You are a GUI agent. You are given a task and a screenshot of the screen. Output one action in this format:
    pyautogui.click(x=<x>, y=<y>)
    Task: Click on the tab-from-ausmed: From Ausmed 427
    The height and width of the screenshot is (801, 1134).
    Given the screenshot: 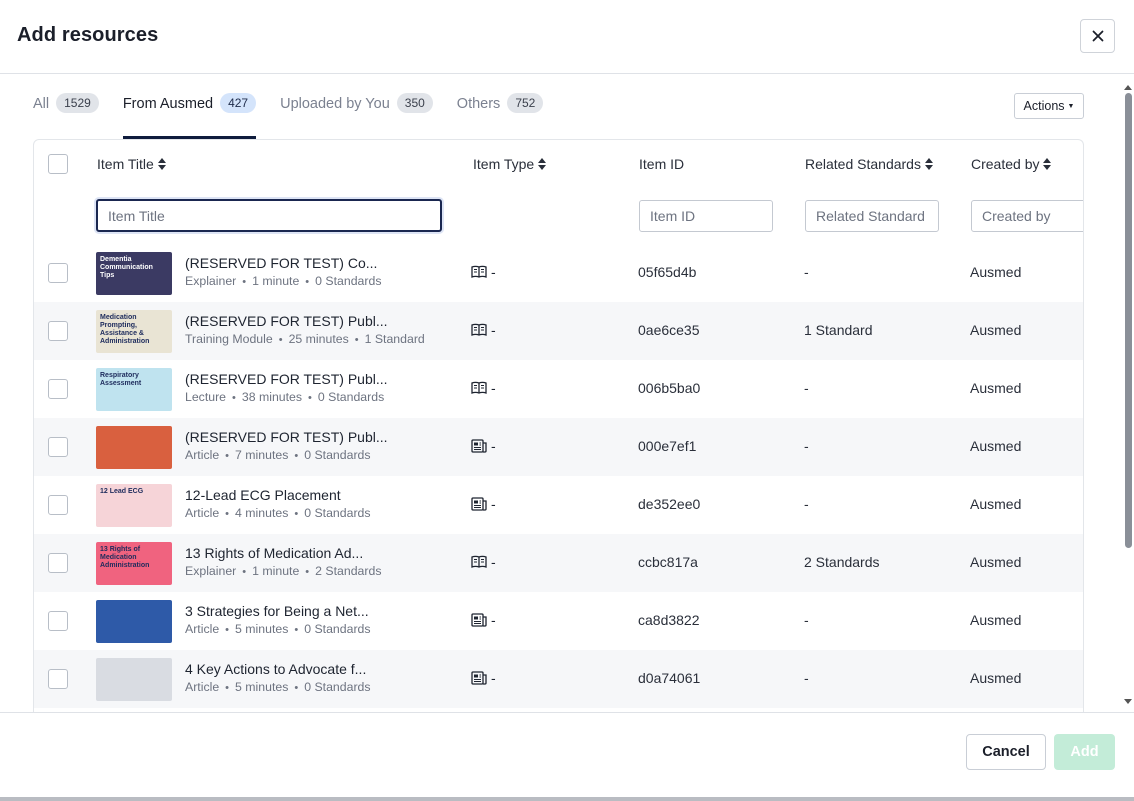 What is the action you would take?
    pyautogui.click(x=189, y=113)
    